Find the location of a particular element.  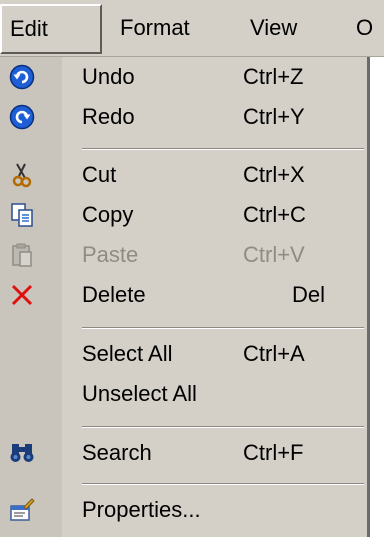

menu-item-label: Paste is located at coordinates (110, 254).